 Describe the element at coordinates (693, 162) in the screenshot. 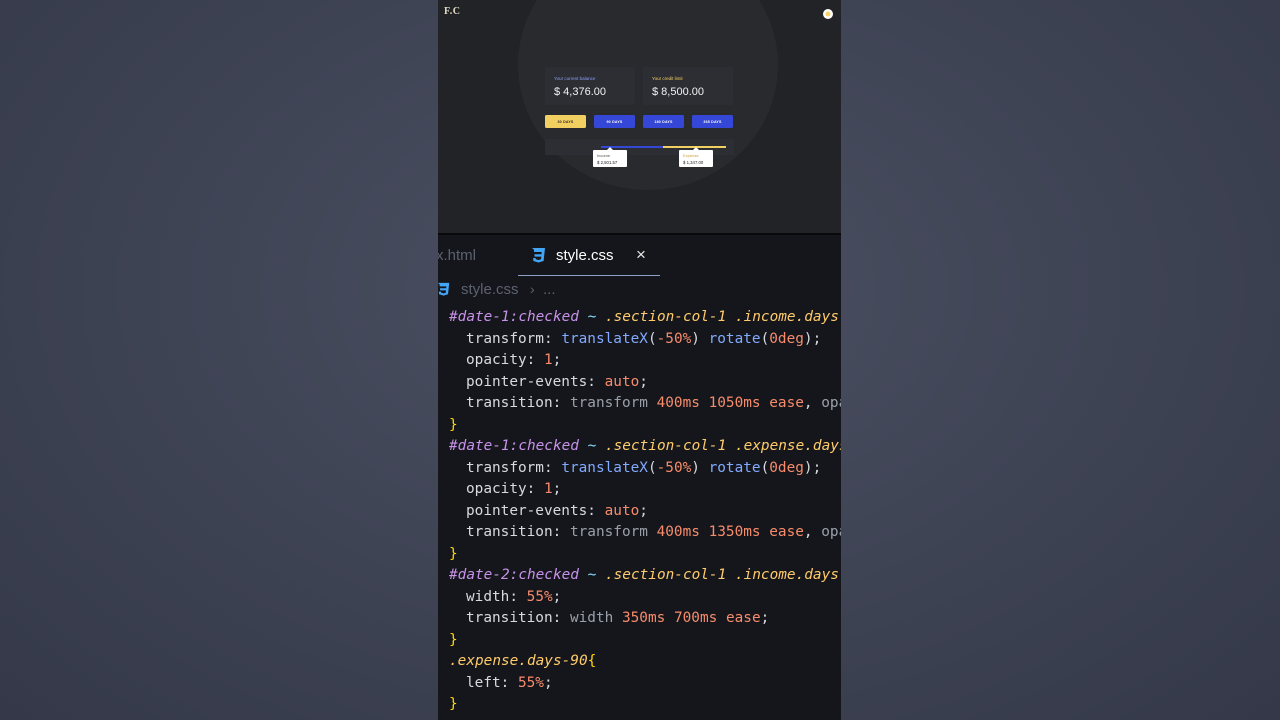

I see `expense-tooltip-value: $ 1,347.00` at that location.